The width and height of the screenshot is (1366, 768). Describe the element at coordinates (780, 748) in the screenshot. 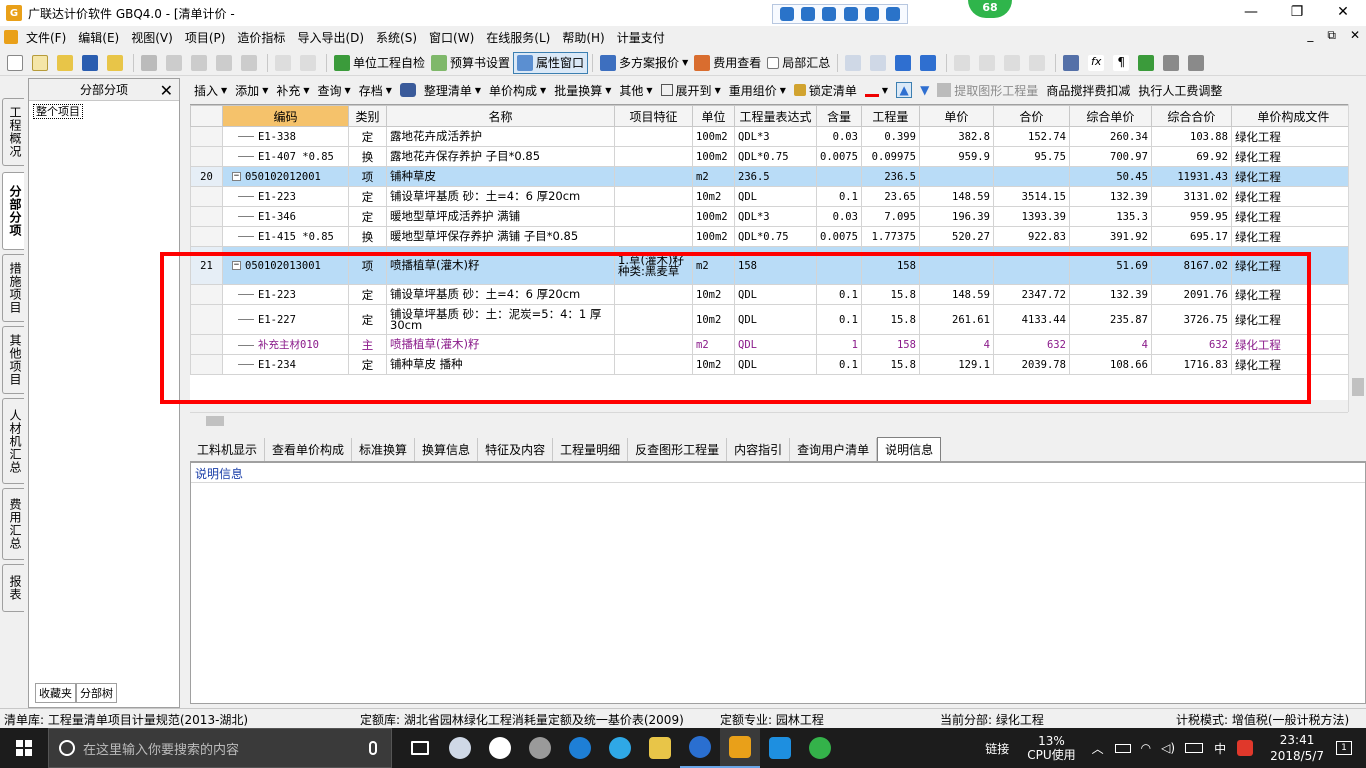

I see `taskbar-app-plus` at that location.